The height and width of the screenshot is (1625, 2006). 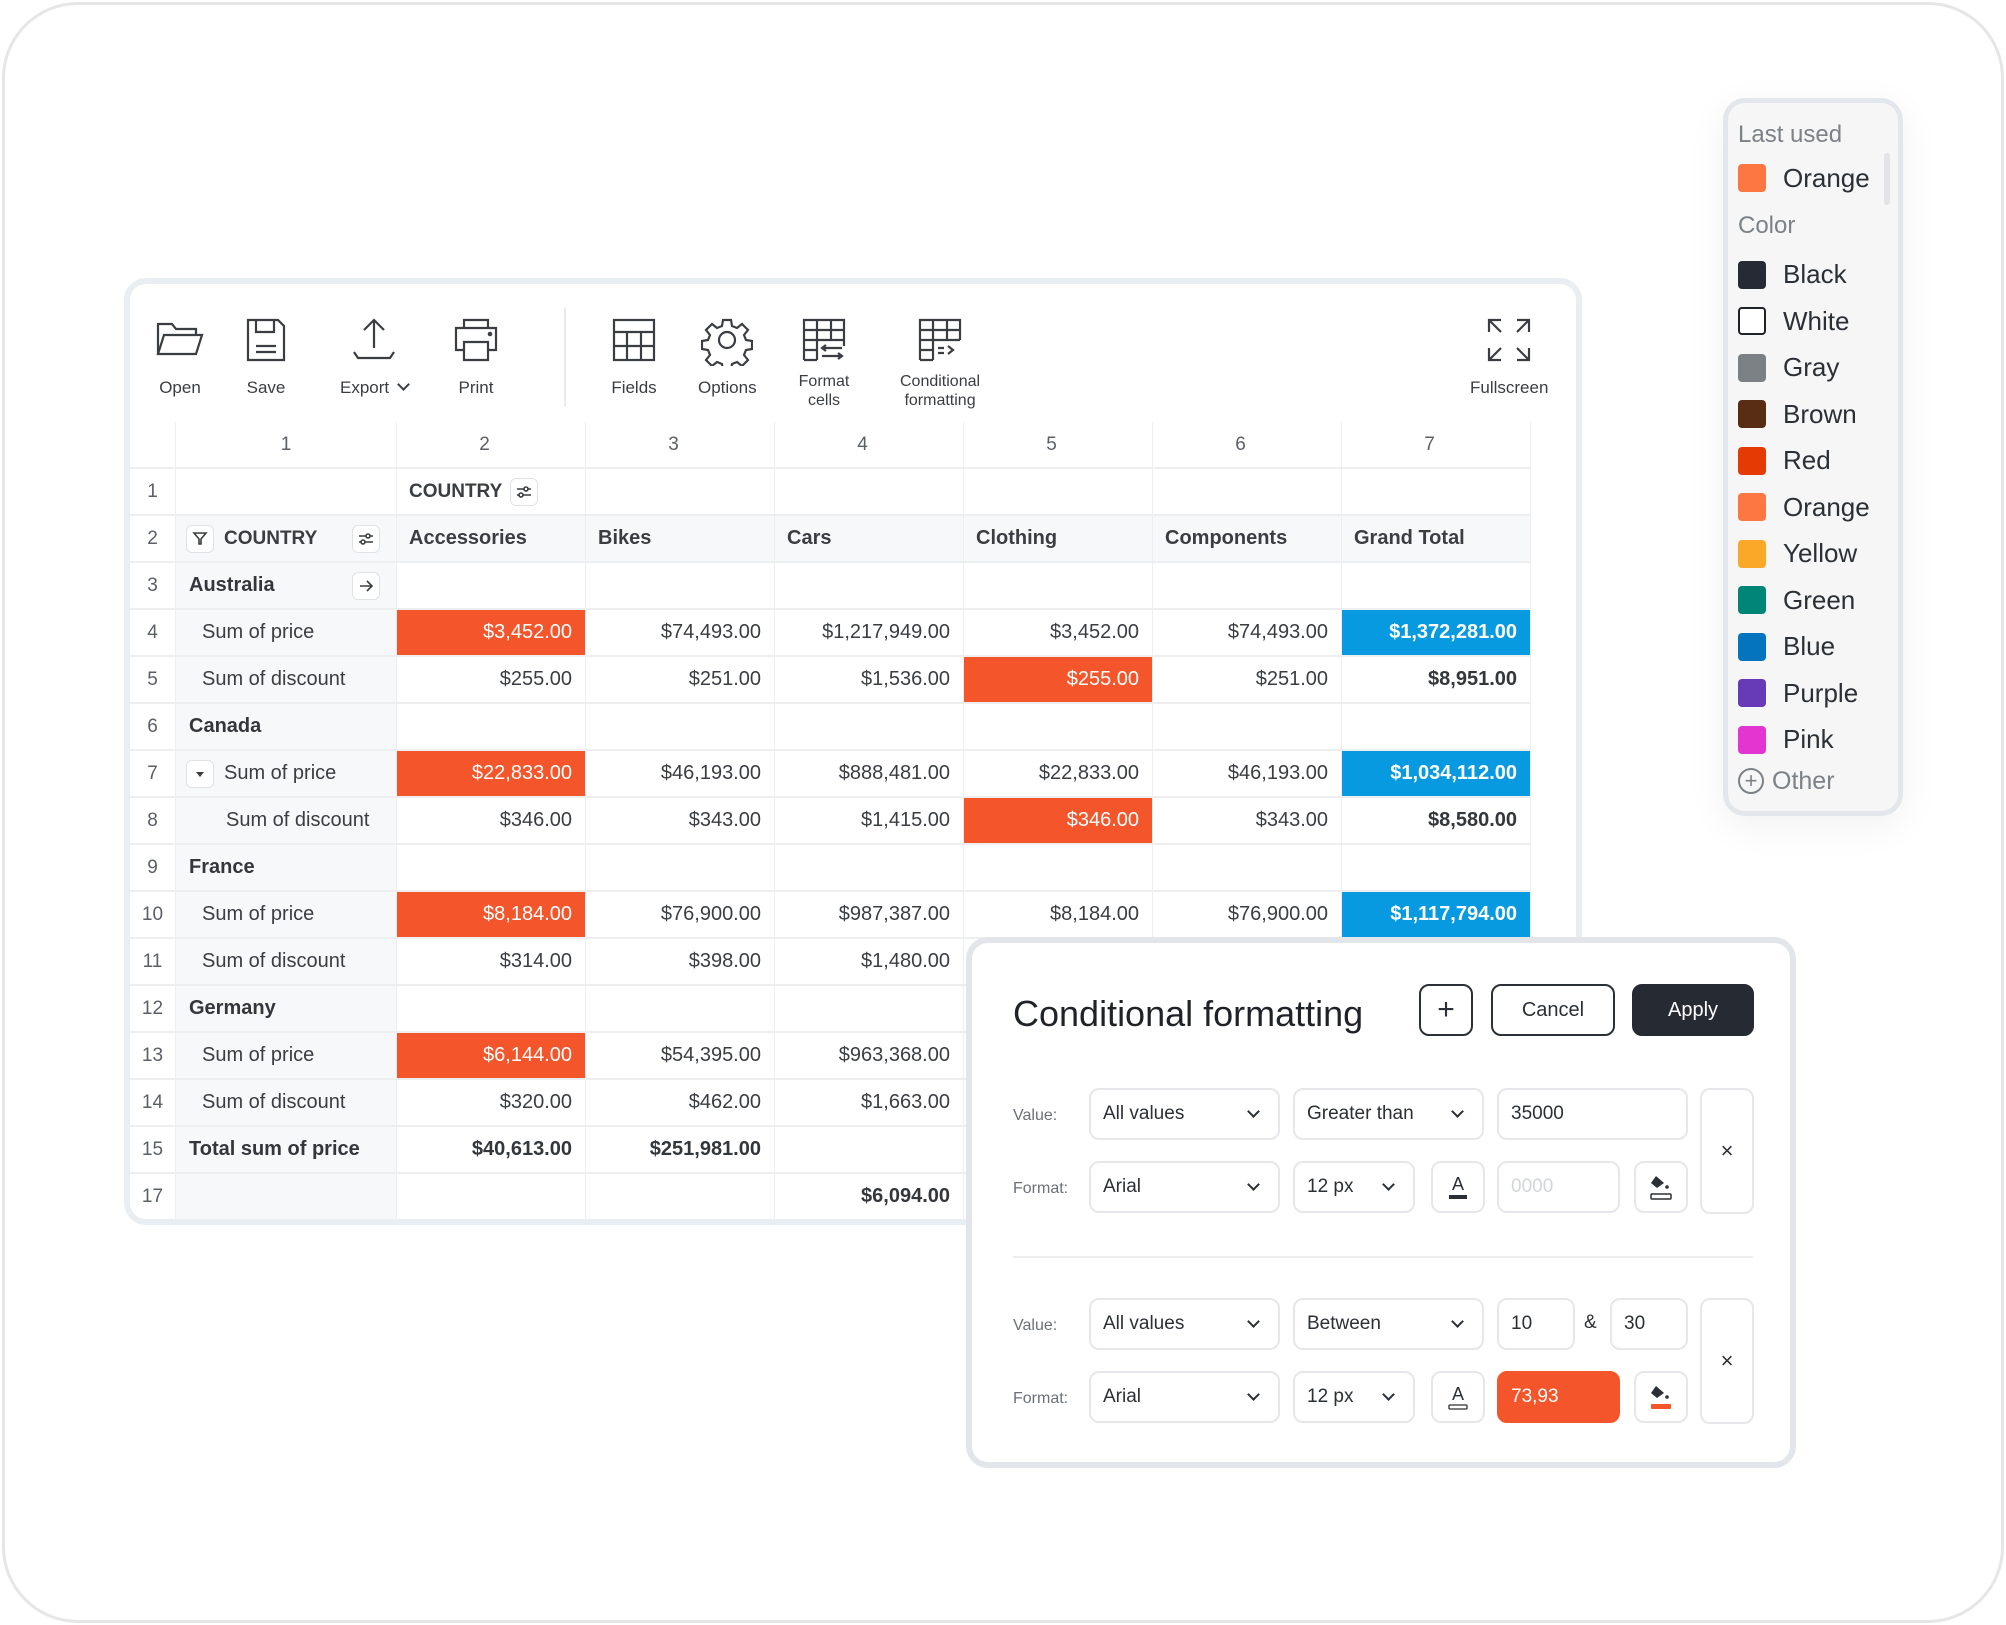 What do you see at coordinates (1536, 1324) in the screenshot?
I see `rule2-value-from-input: 10` at bounding box center [1536, 1324].